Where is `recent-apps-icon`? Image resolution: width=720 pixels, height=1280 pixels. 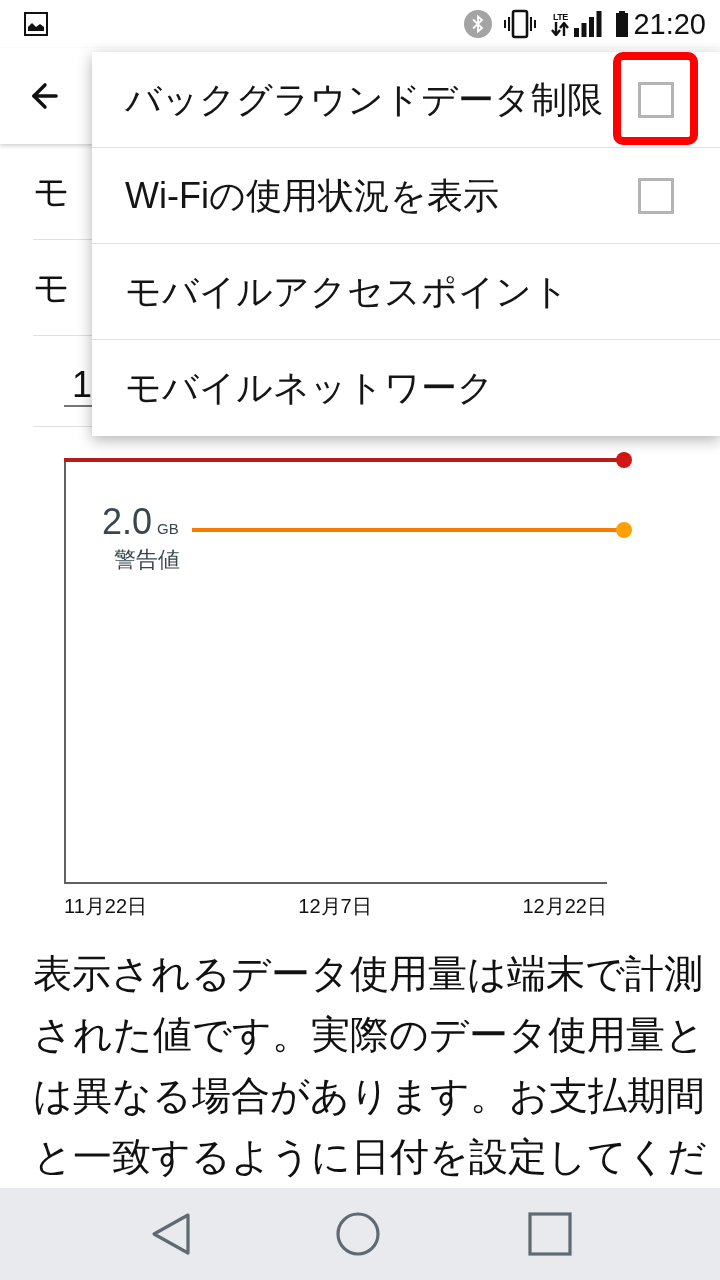
recent-apps-icon is located at coordinates (550, 1234).